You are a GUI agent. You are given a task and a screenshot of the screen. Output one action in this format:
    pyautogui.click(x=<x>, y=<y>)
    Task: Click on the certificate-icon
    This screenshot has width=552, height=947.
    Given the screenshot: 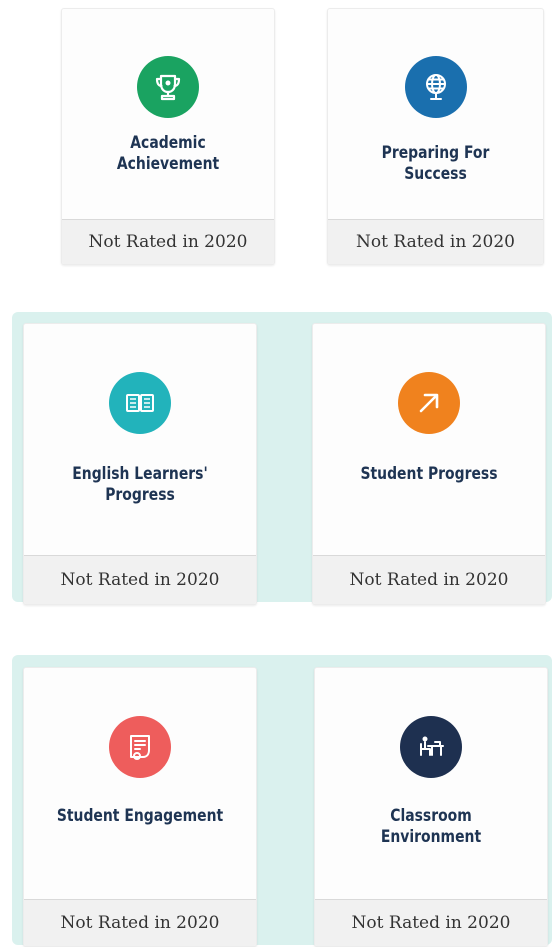 What is the action you would take?
    pyautogui.click(x=140, y=747)
    